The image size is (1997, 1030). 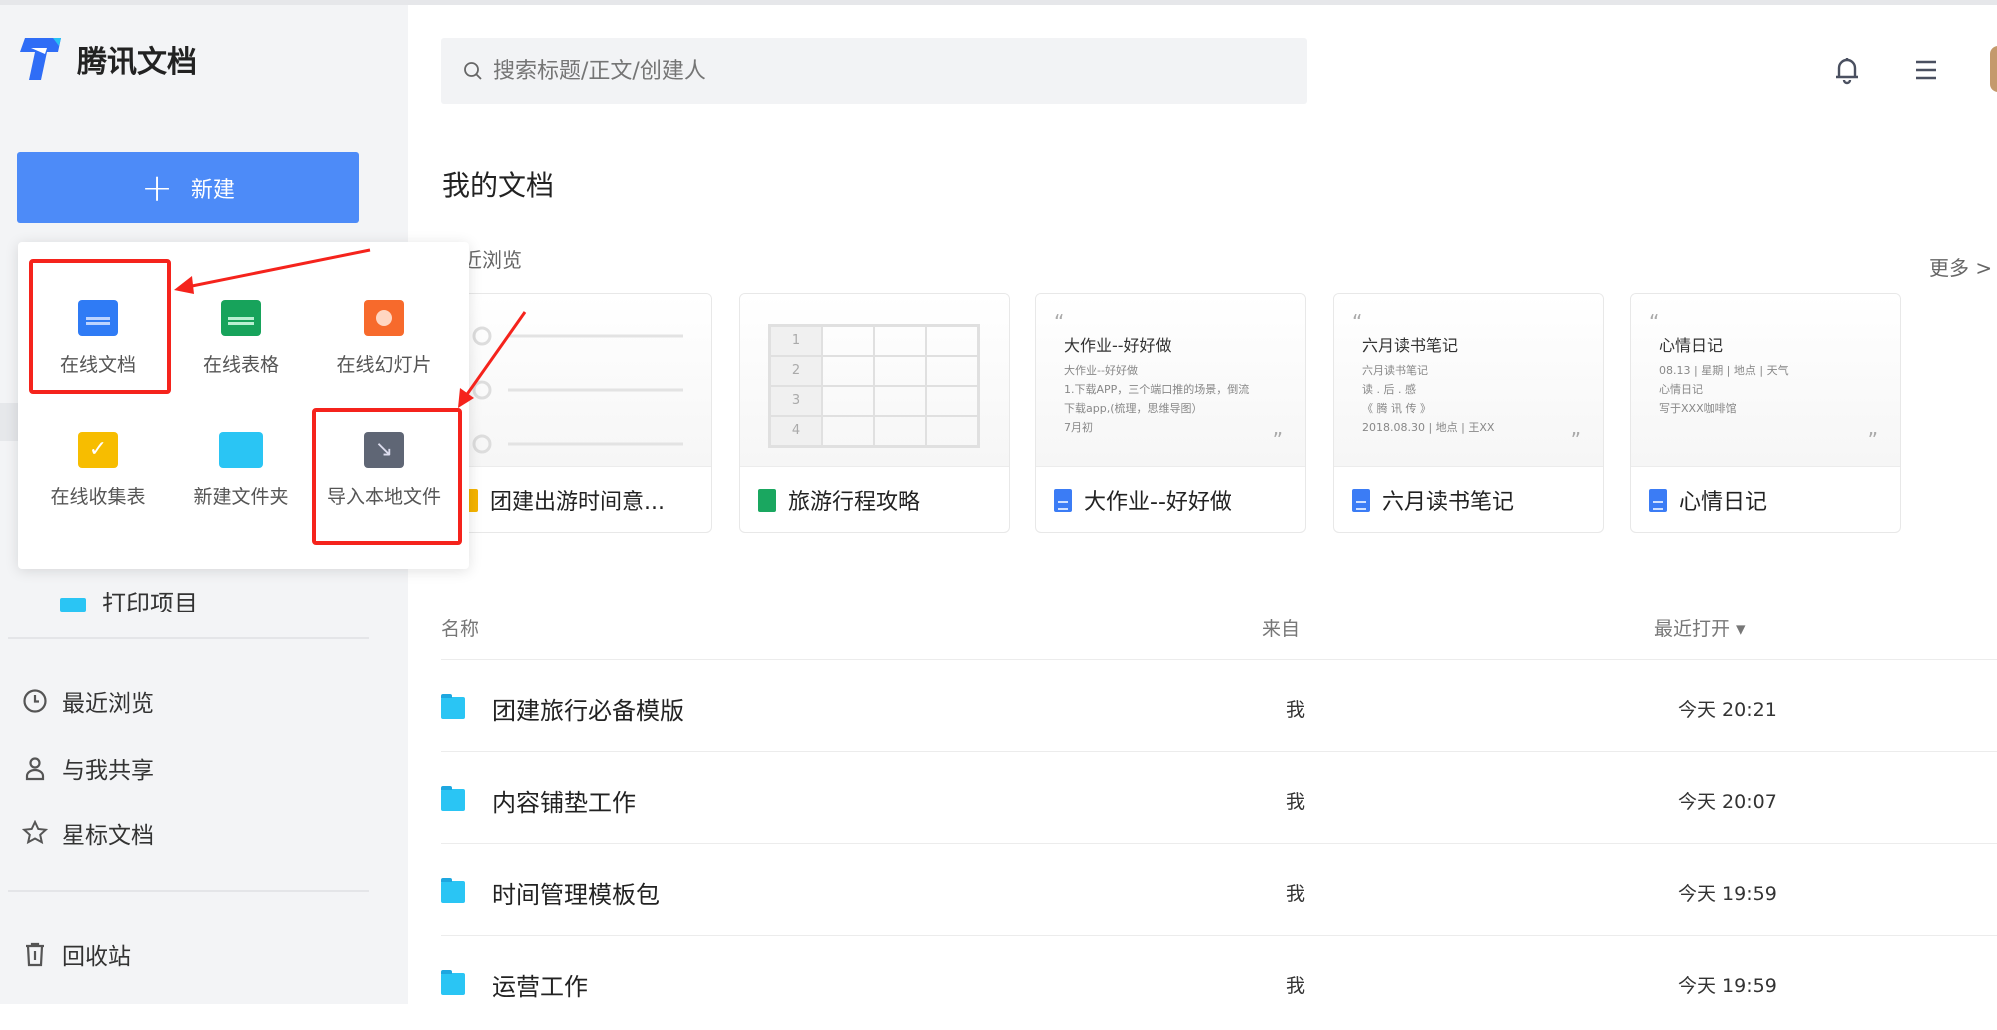 I want to click on preview-line: 大作业--好好做, so click(x=1101, y=370).